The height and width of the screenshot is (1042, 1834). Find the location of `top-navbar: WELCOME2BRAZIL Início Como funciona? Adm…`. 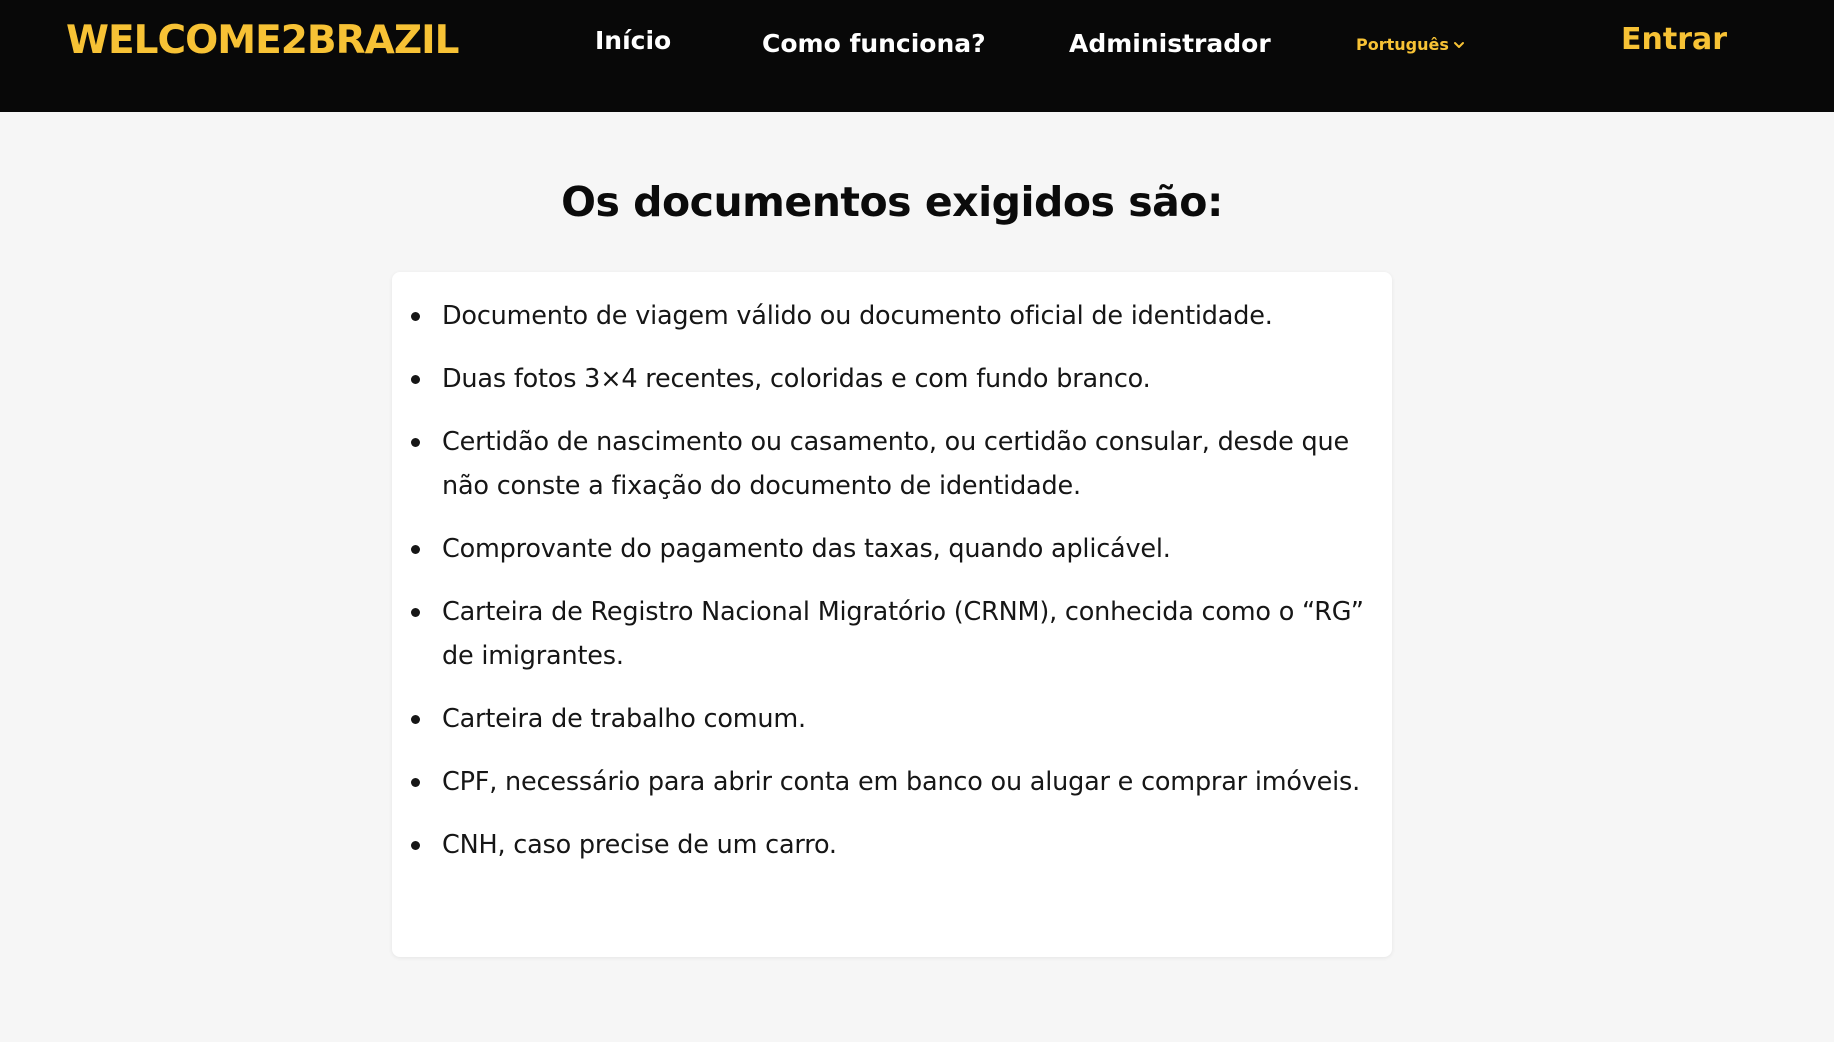

top-navbar: WELCOME2BRAZIL Início Como funciona? Adm… is located at coordinates (917, 56).